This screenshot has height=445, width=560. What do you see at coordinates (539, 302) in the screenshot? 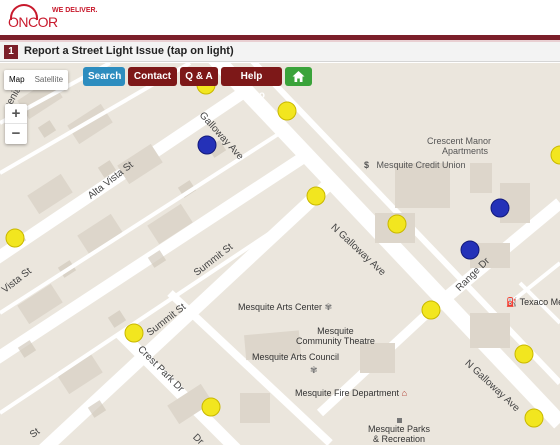
I see `poi-texaco-label: Texaco Me` at bounding box center [539, 302].